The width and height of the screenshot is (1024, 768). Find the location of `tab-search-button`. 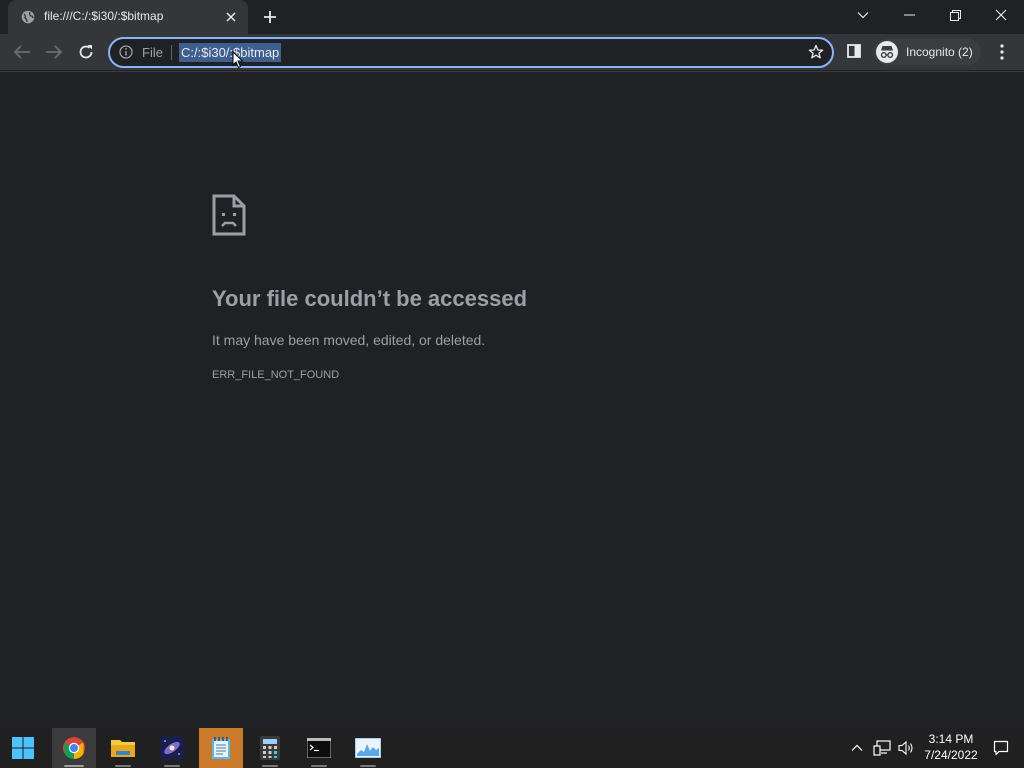

tab-search-button is located at coordinates (863, 15).